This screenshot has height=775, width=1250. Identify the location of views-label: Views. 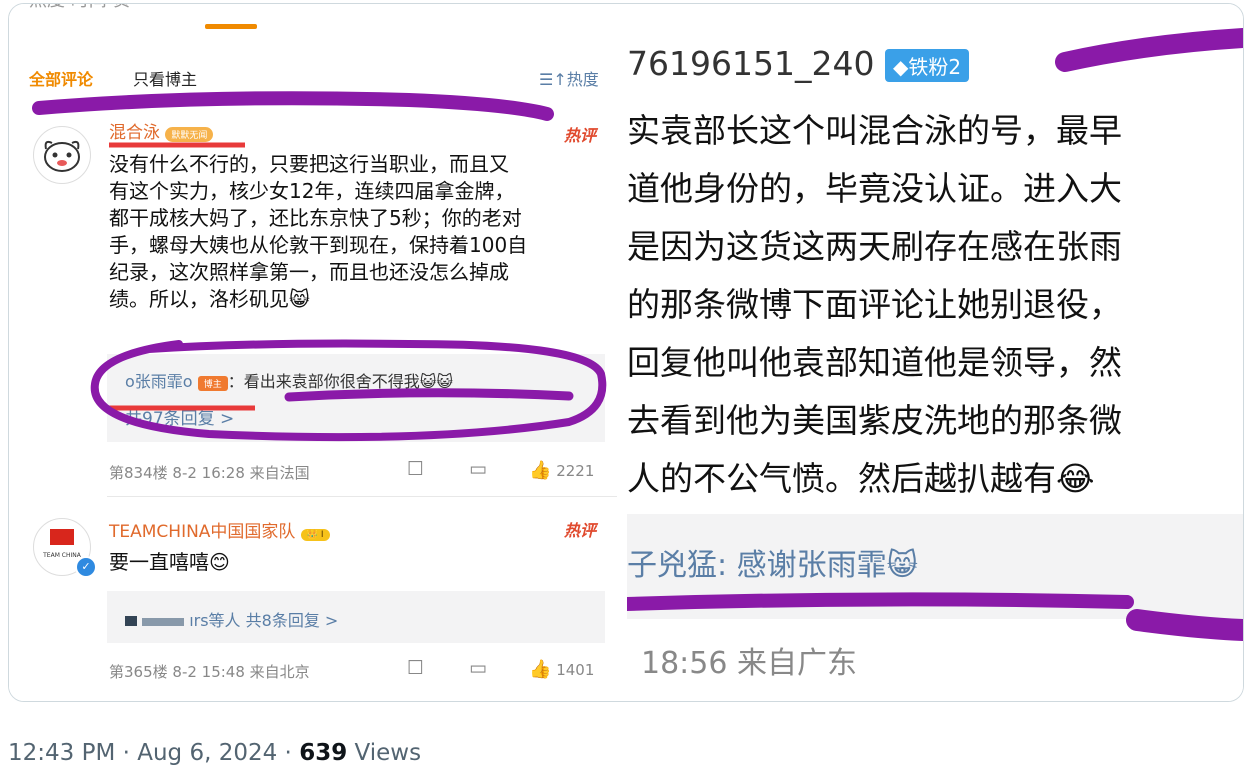
(384, 753).